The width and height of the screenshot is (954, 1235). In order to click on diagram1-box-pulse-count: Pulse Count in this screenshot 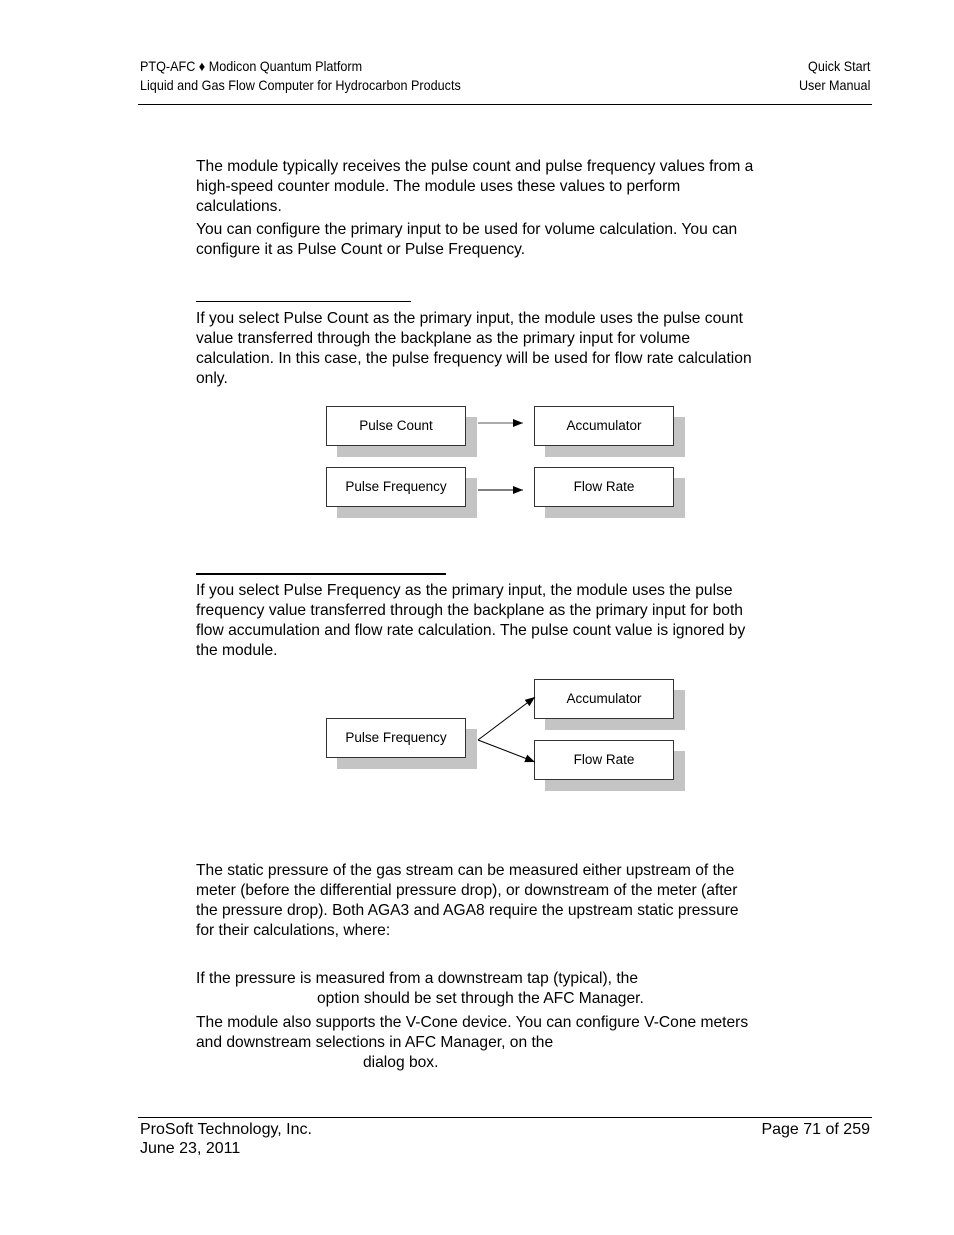, I will do `click(396, 426)`.